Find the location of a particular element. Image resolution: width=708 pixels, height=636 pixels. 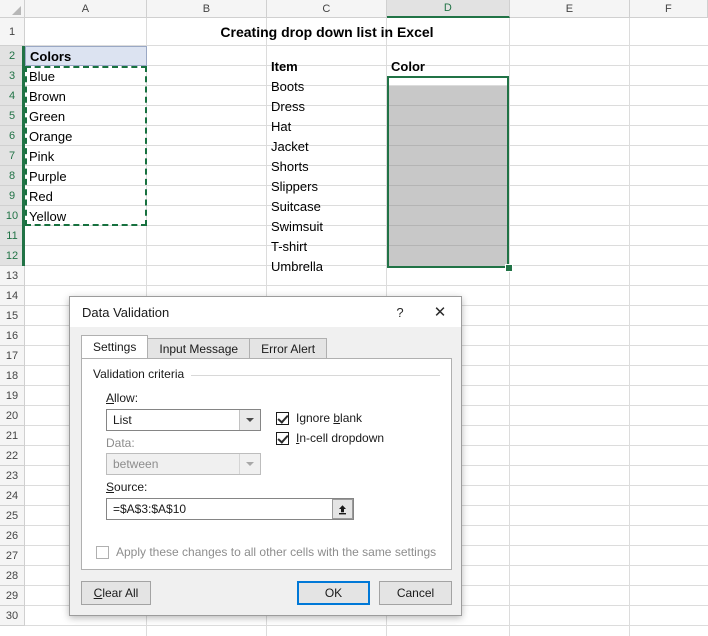

row-header-25-label: 25 is located at coordinates (12, 515).